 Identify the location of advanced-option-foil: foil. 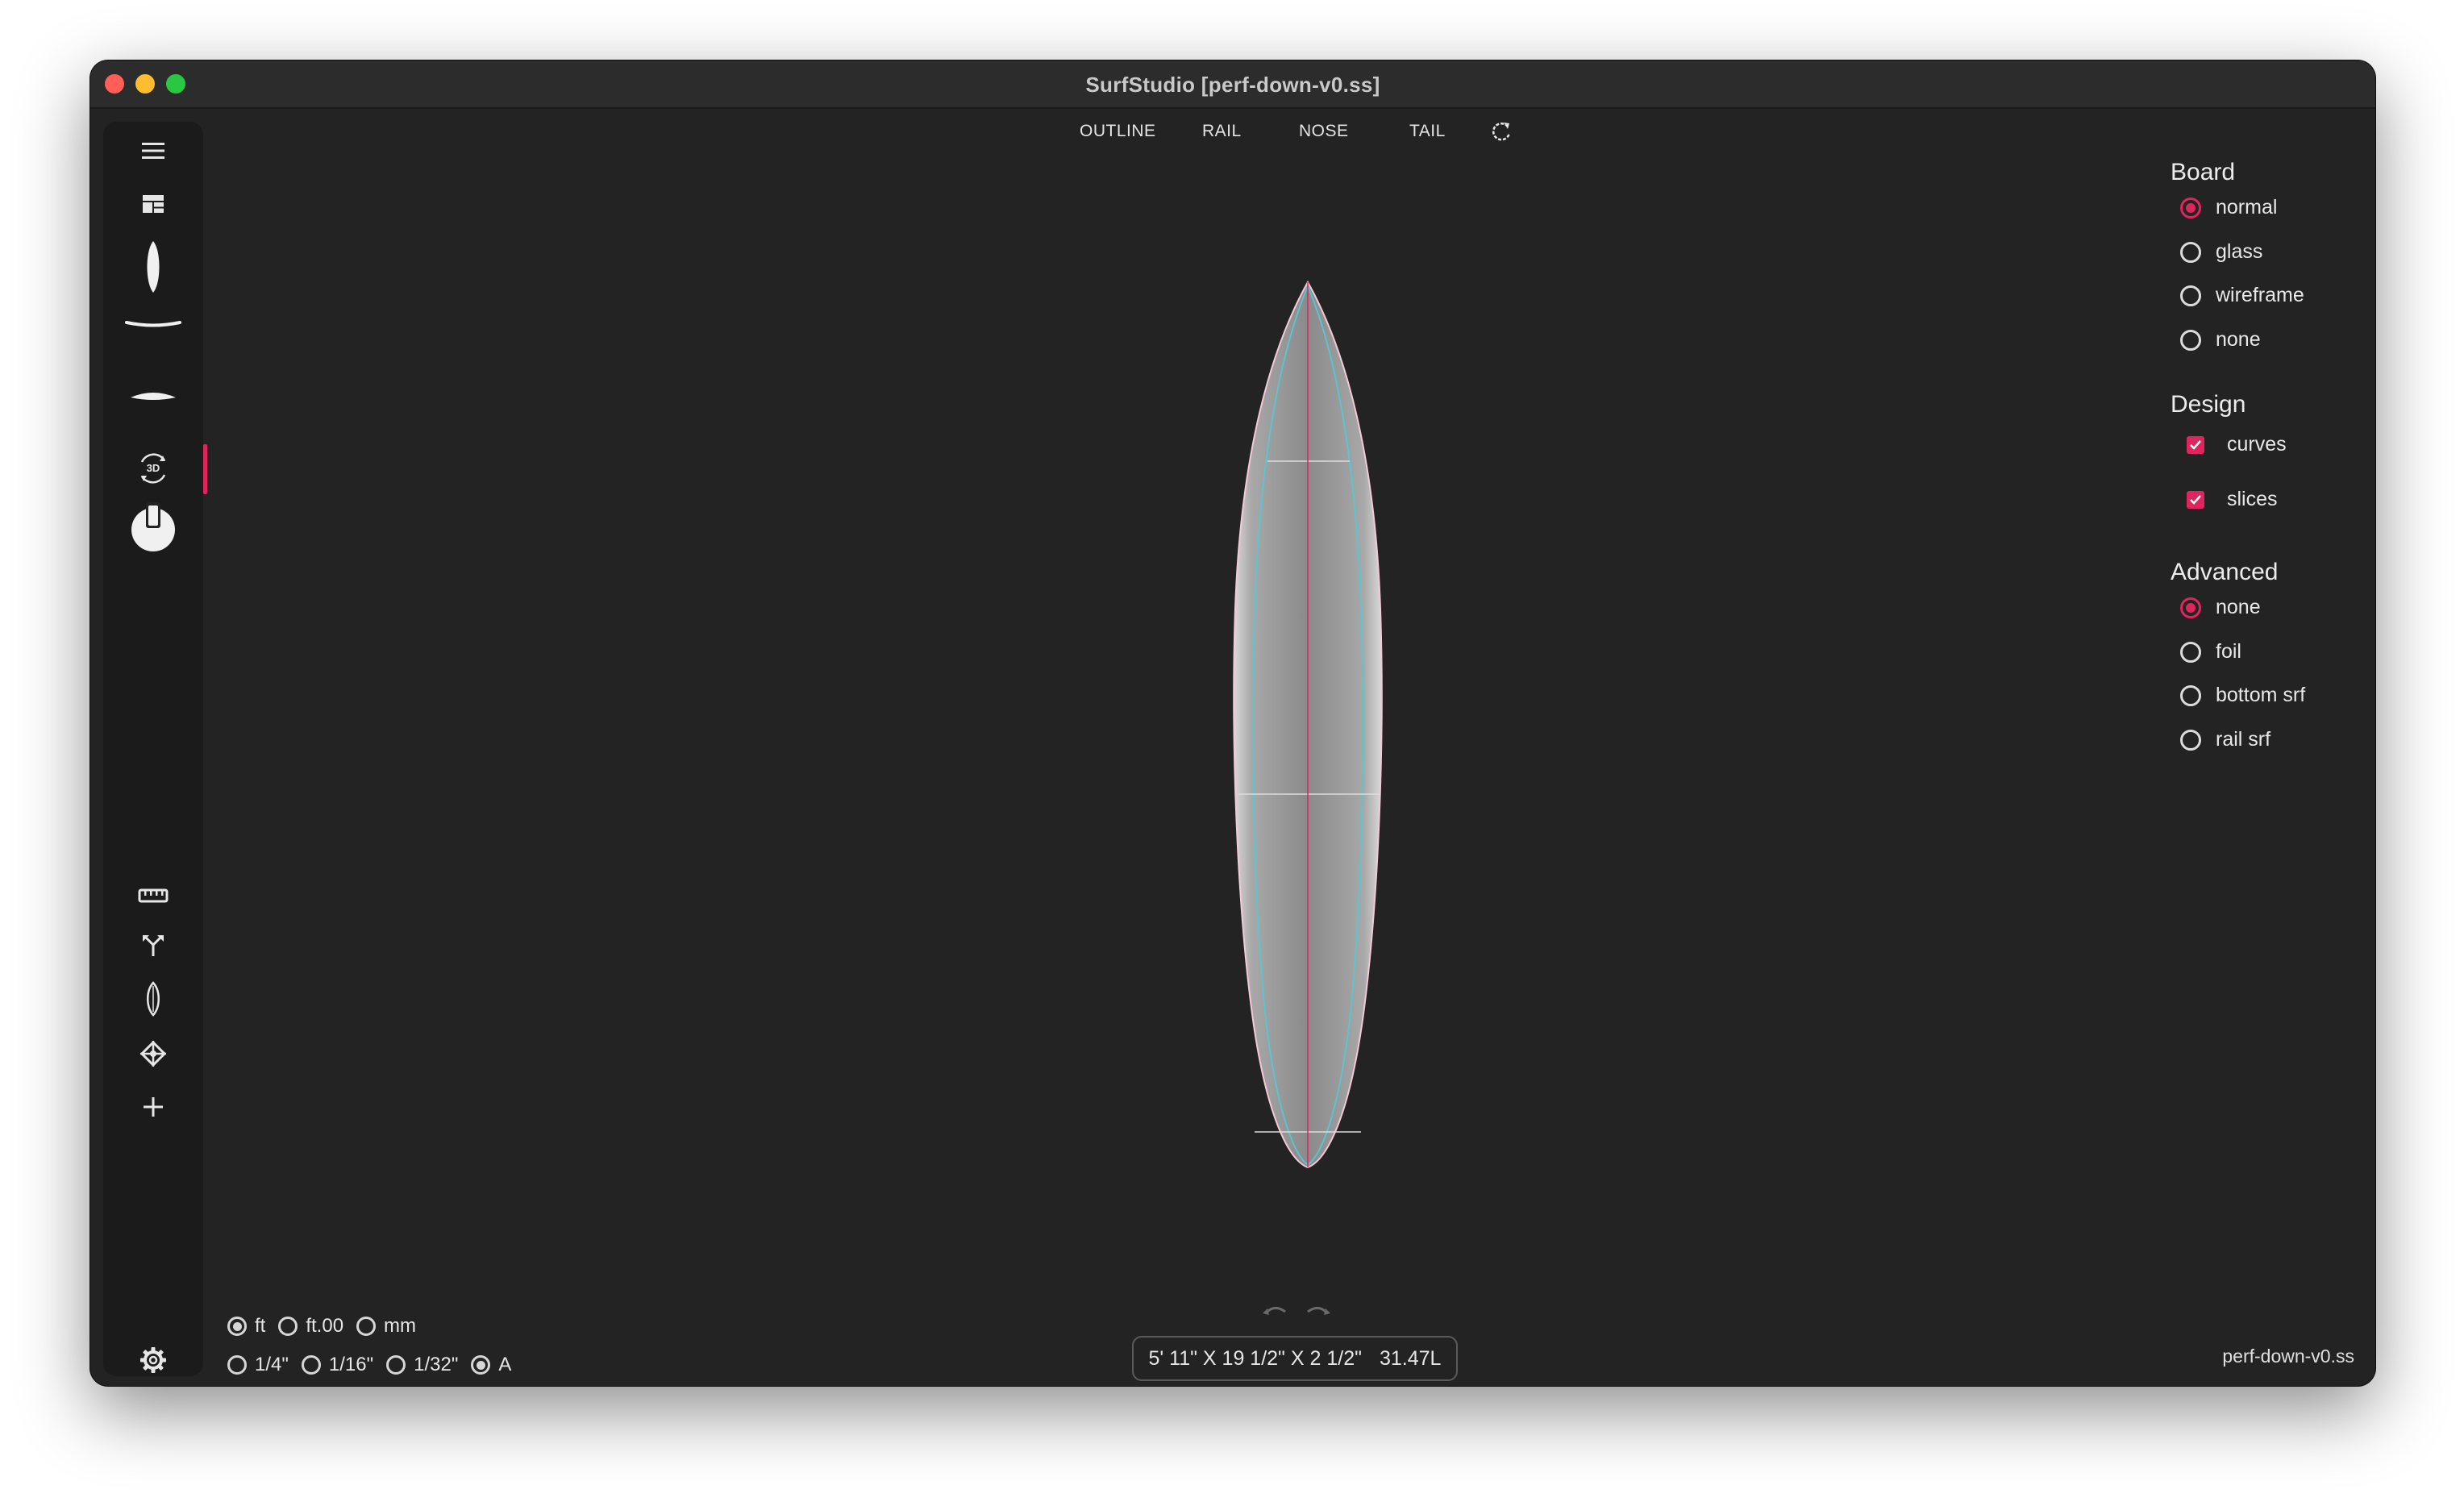
(2210, 652).